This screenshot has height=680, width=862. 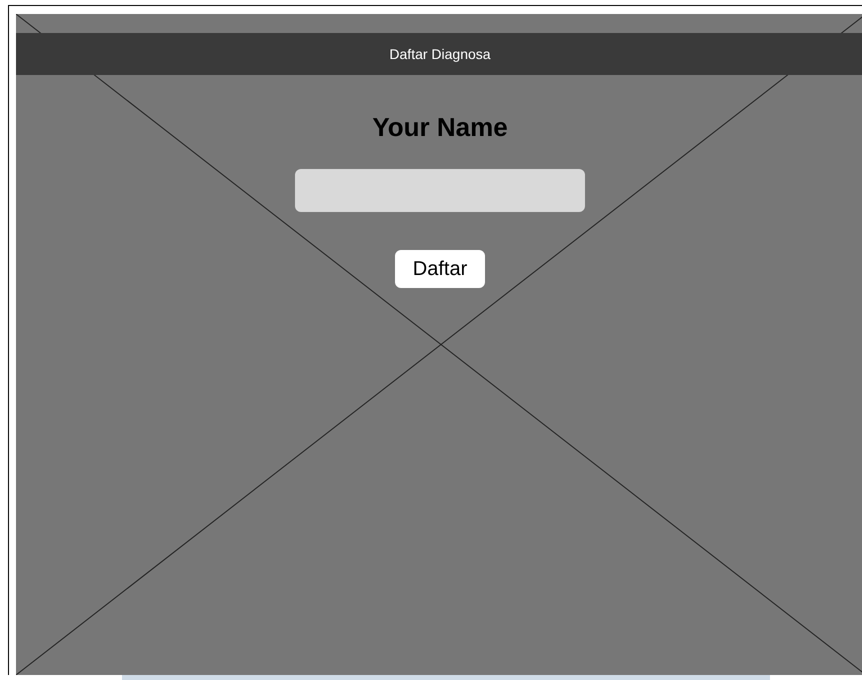 I want to click on header-title: Daftar Diagnosa, so click(x=440, y=54).